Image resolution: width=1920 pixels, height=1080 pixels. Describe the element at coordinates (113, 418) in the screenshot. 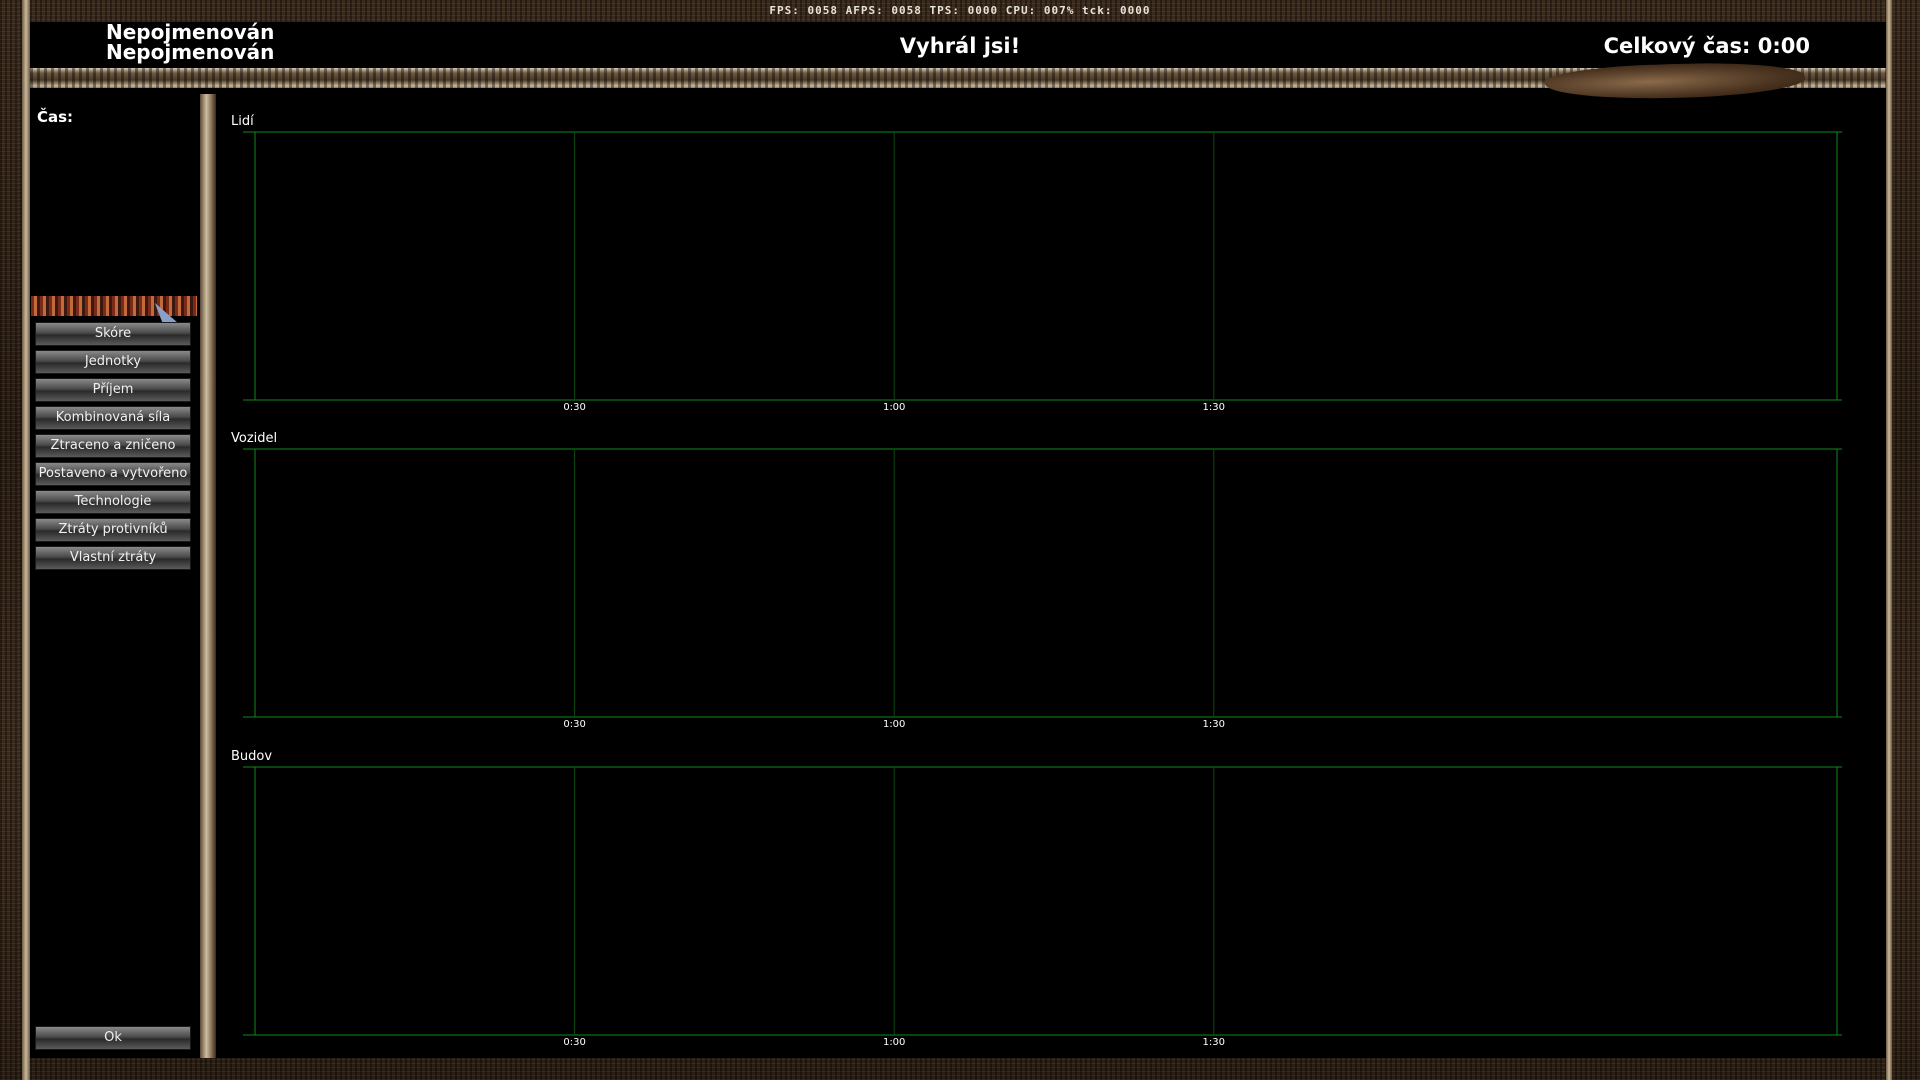

I see `menu-button-combined-strength: Kombinovaná síla` at that location.